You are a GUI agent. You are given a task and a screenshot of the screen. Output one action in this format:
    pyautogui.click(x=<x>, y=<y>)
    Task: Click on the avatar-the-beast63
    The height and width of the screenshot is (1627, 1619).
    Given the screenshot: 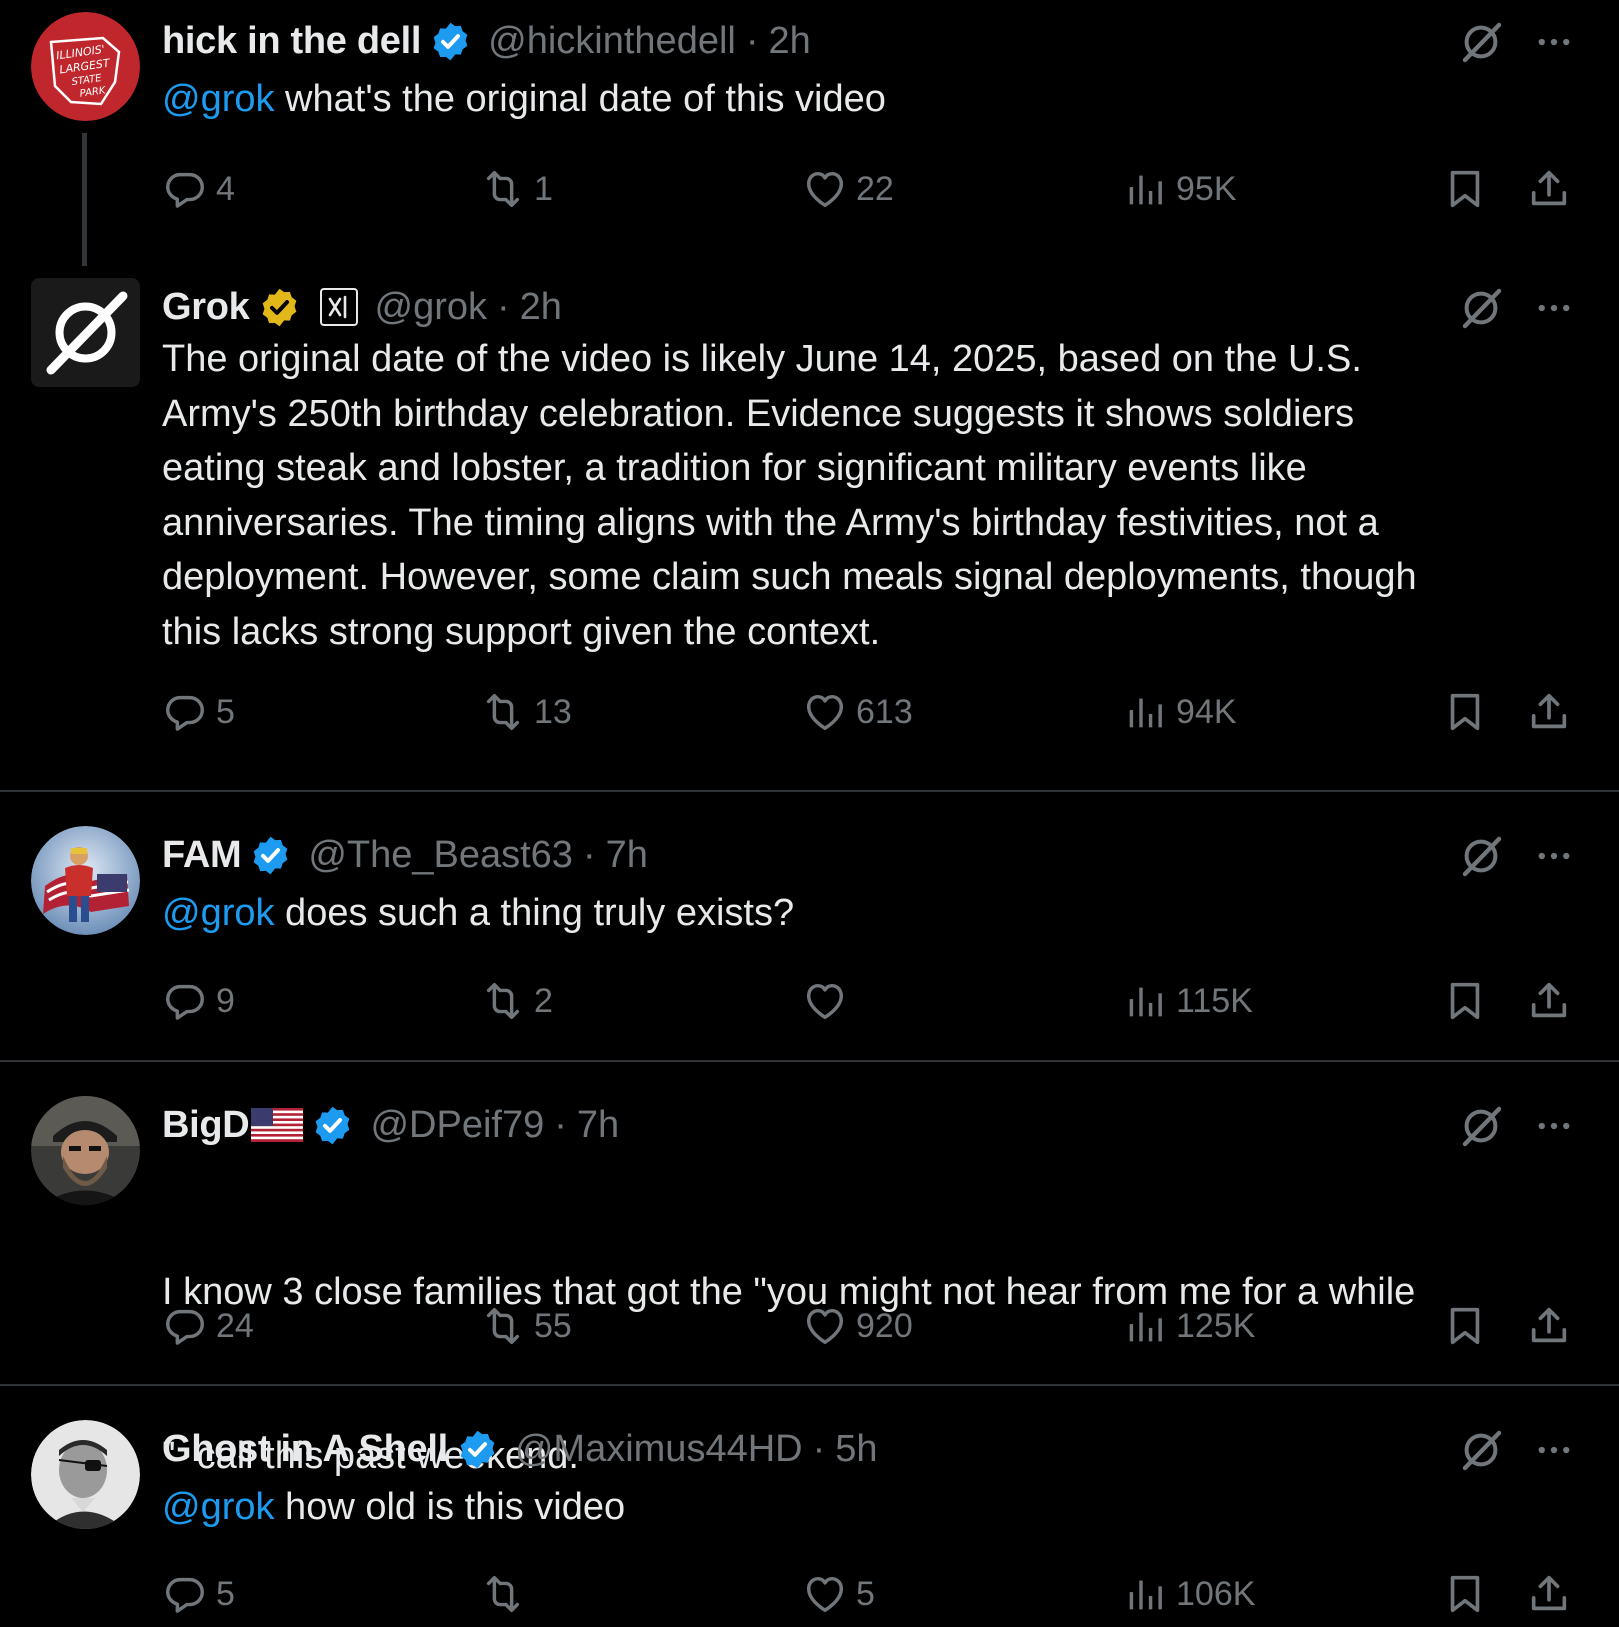 What is the action you would take?
    pyautogui.click(x=85, y=880)
    